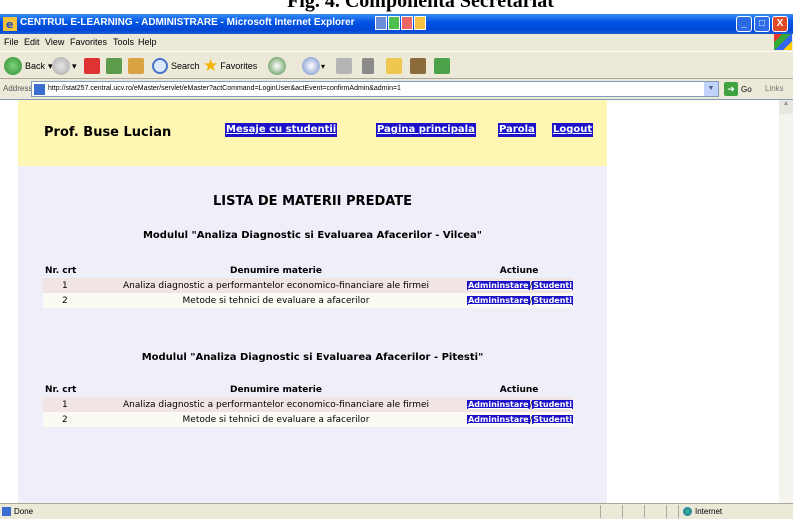 The width and height of the screenshot is (793, 519). Describe the element at coordinates (426, 130) in the screenshot. I see `nav-home-link: Pagina principala` at that location.